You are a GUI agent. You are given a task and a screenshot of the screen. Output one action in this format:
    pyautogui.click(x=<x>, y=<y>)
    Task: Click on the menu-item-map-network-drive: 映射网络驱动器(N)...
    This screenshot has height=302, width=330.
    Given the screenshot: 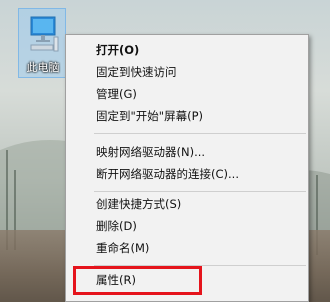 What is the action you would take?
    pyautogui.click(x=187, y=152)
    